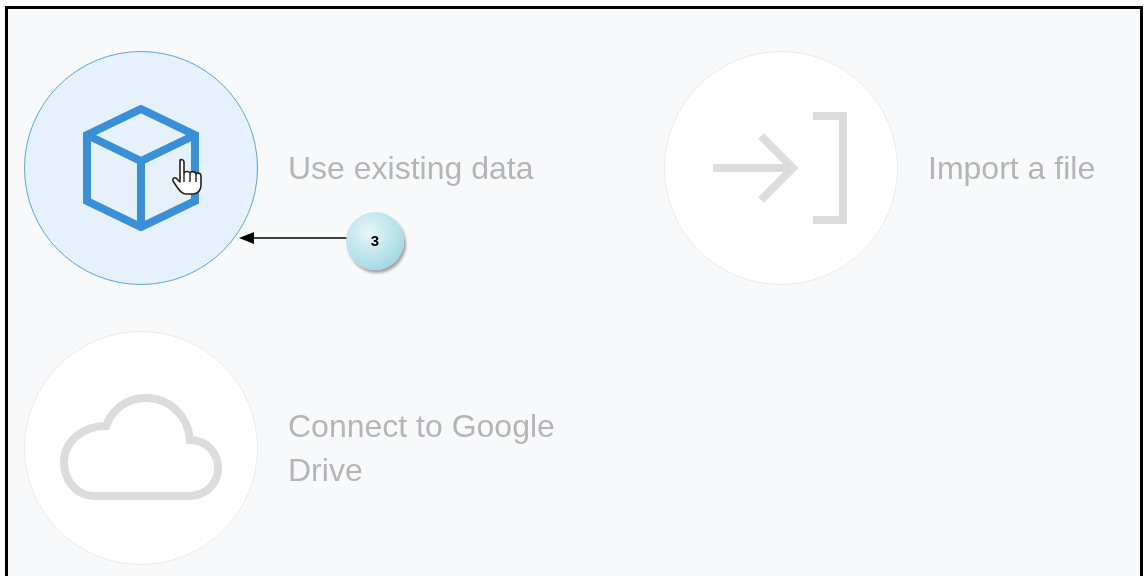 Image resolution: width=1146 pixels, height=576 pixels. What do you see at coordinates (187, 177) in the screenshot?
I see `pointer-hand-icon` at bounding box center [187, 177].